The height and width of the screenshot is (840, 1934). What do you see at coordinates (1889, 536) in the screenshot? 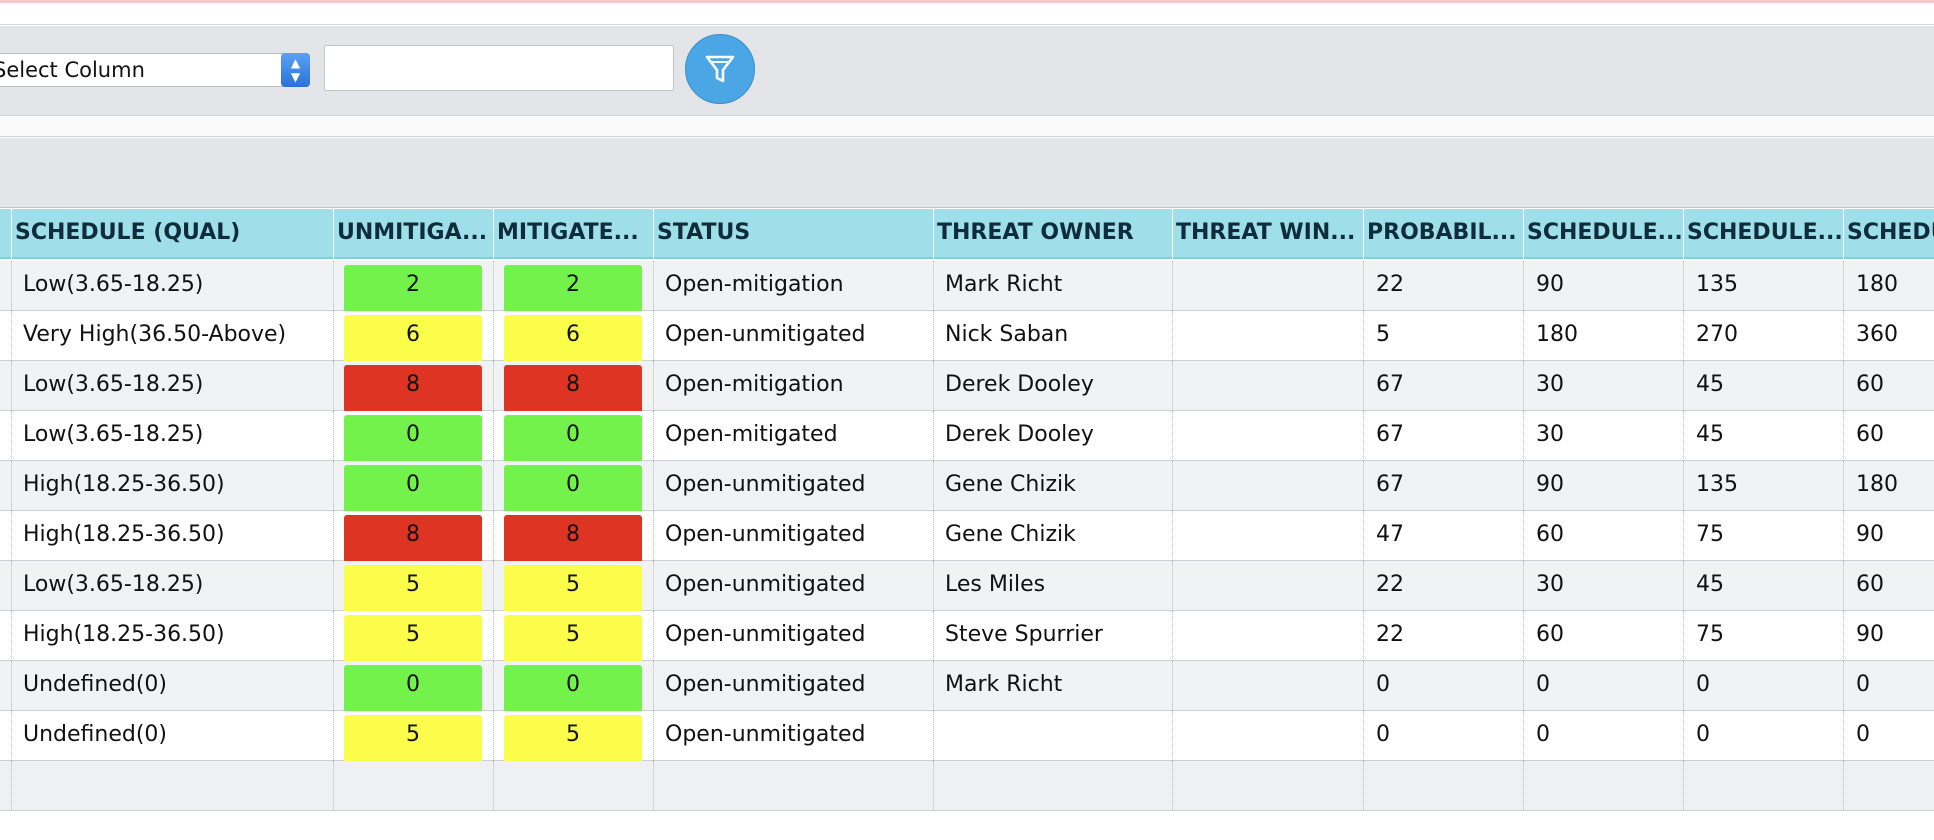
I see `cell-schedule-3: 90` at bounding box center [1889, 536].